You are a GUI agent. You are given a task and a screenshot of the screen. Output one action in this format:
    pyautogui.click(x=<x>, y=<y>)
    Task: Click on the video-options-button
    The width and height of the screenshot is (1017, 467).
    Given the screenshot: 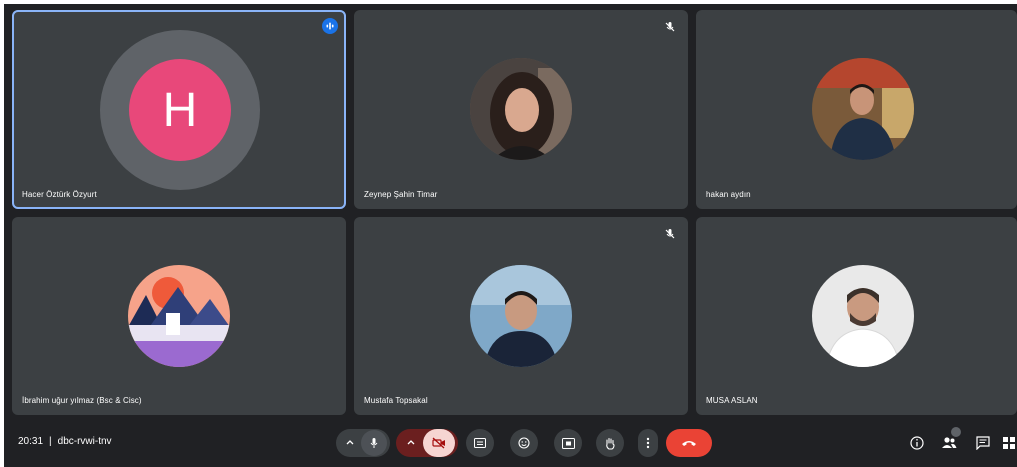 What is the action you would take?
    pyautogui.click(x=411, y=443)
    